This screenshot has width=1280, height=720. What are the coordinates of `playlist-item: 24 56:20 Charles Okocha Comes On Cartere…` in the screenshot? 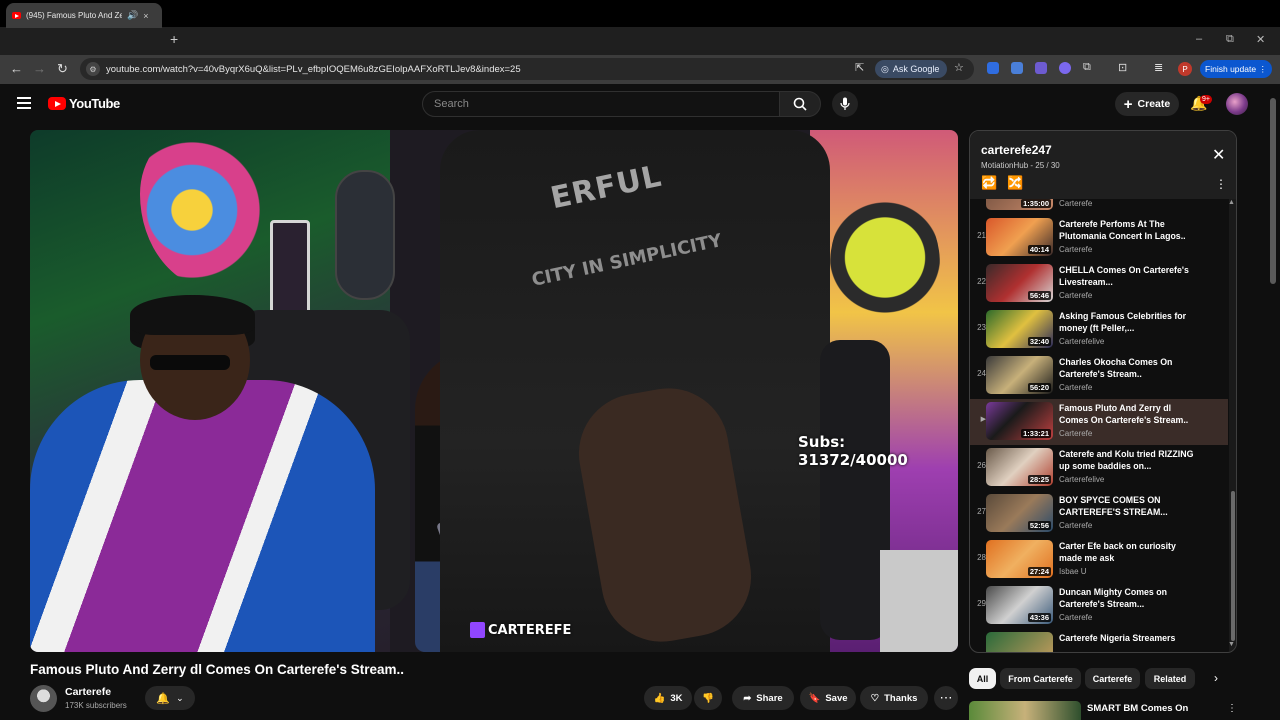 It's located at (1099, 376).